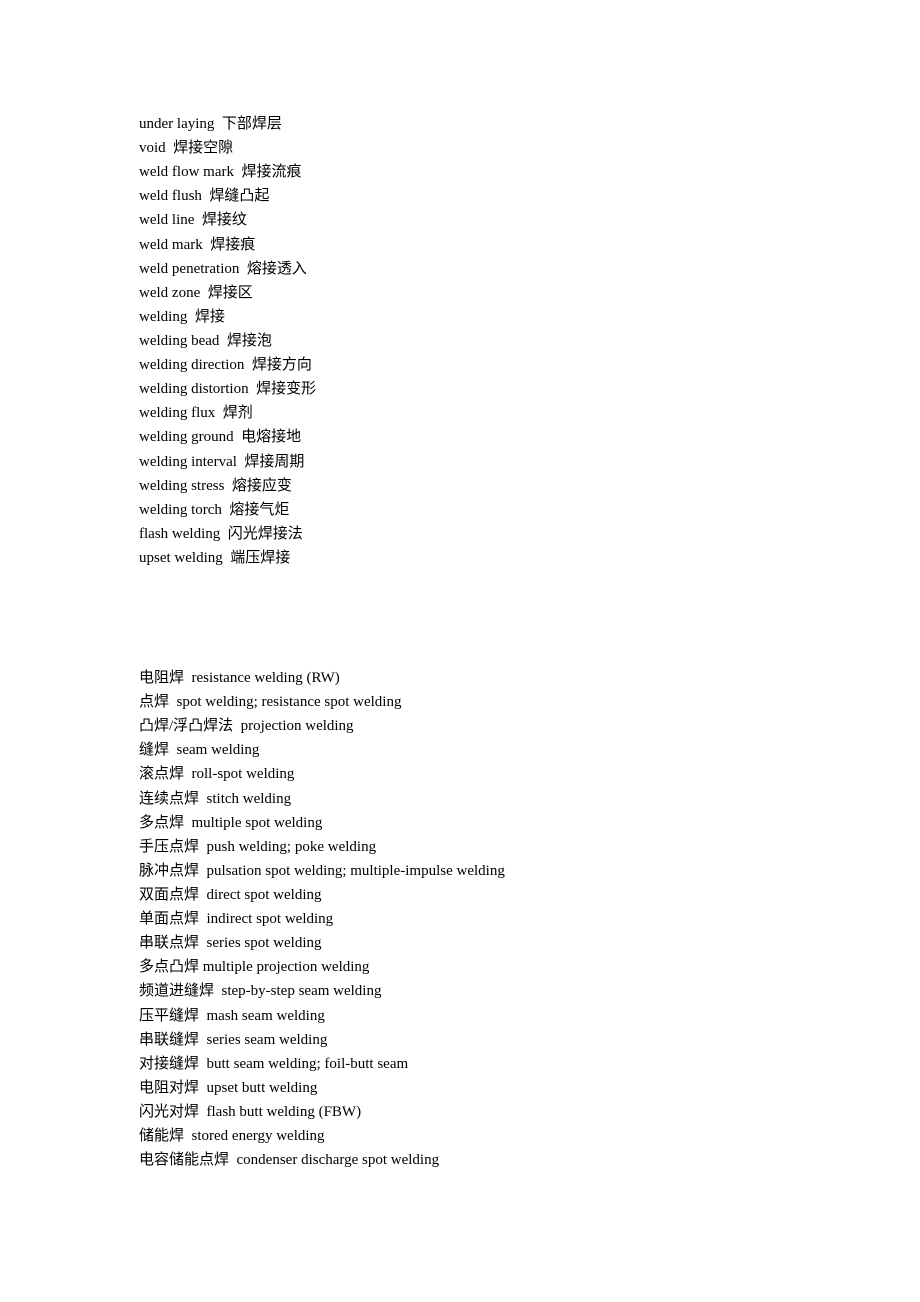  I want to click on glossary-entry: 储能焊 stored energy welding, so click(322, 1136).